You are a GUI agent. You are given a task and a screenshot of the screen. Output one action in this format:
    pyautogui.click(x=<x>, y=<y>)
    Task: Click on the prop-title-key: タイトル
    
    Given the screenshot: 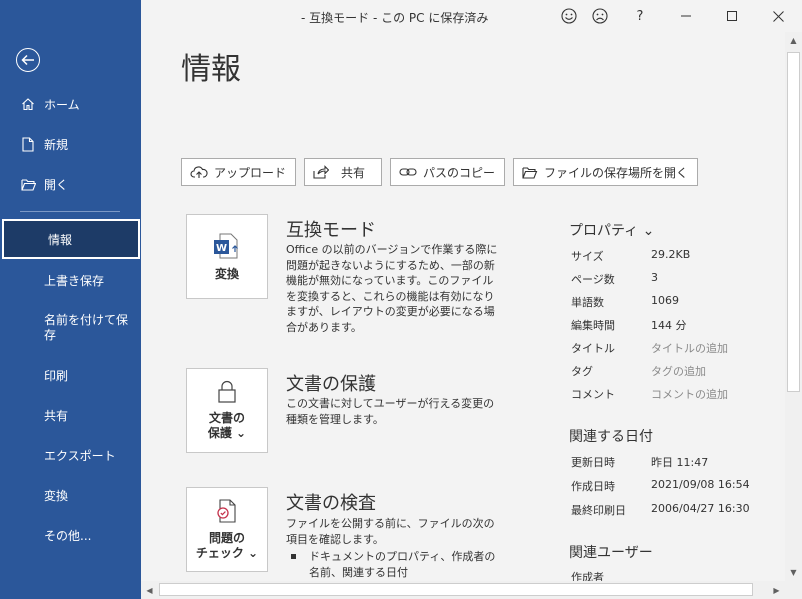 What is the action you would take?
    pyautogui.click(x=593, y=348)
    